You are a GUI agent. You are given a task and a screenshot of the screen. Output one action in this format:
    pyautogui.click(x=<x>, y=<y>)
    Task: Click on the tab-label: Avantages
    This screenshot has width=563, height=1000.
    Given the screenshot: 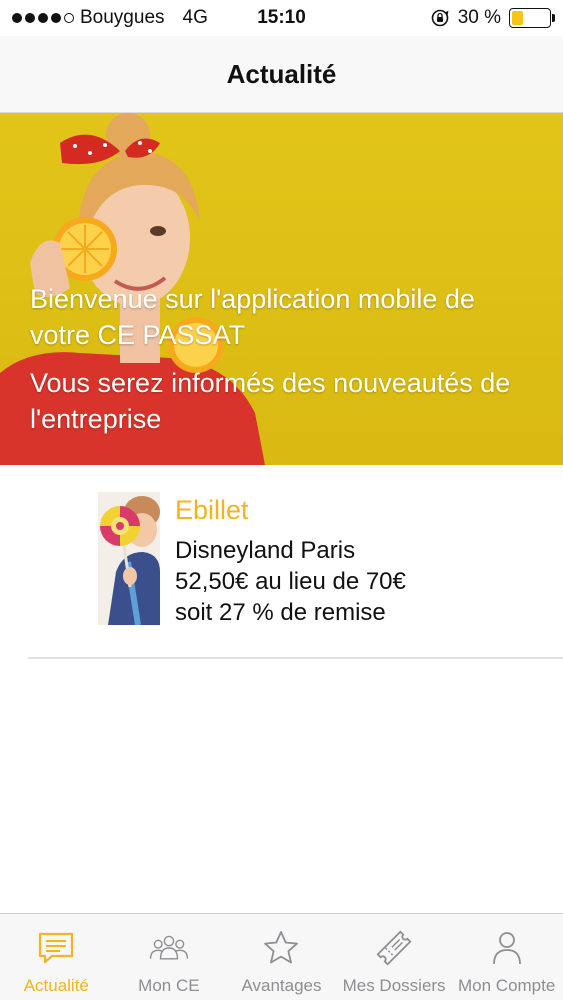 What is the action you would take?
    pyautogui.click(x=281, y=985)
    